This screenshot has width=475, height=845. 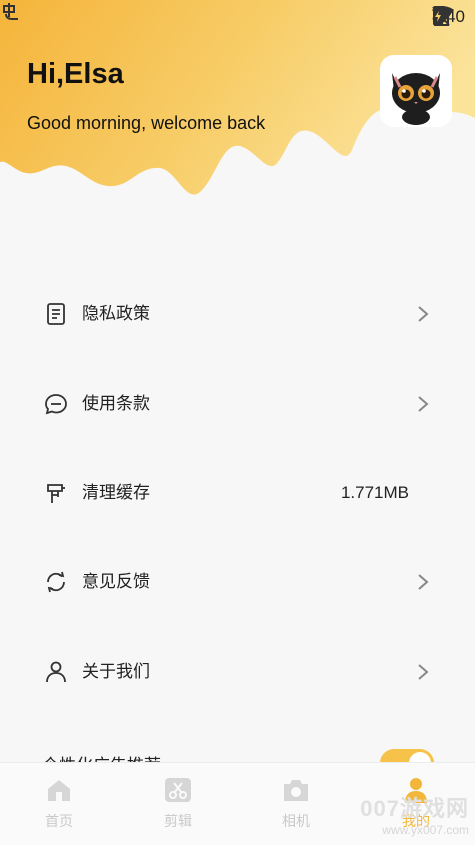 What do you see at coordinates (178, 805) in the screenshot?
I see `tab-edit: 剪辑` at bounding box center [178, 805].